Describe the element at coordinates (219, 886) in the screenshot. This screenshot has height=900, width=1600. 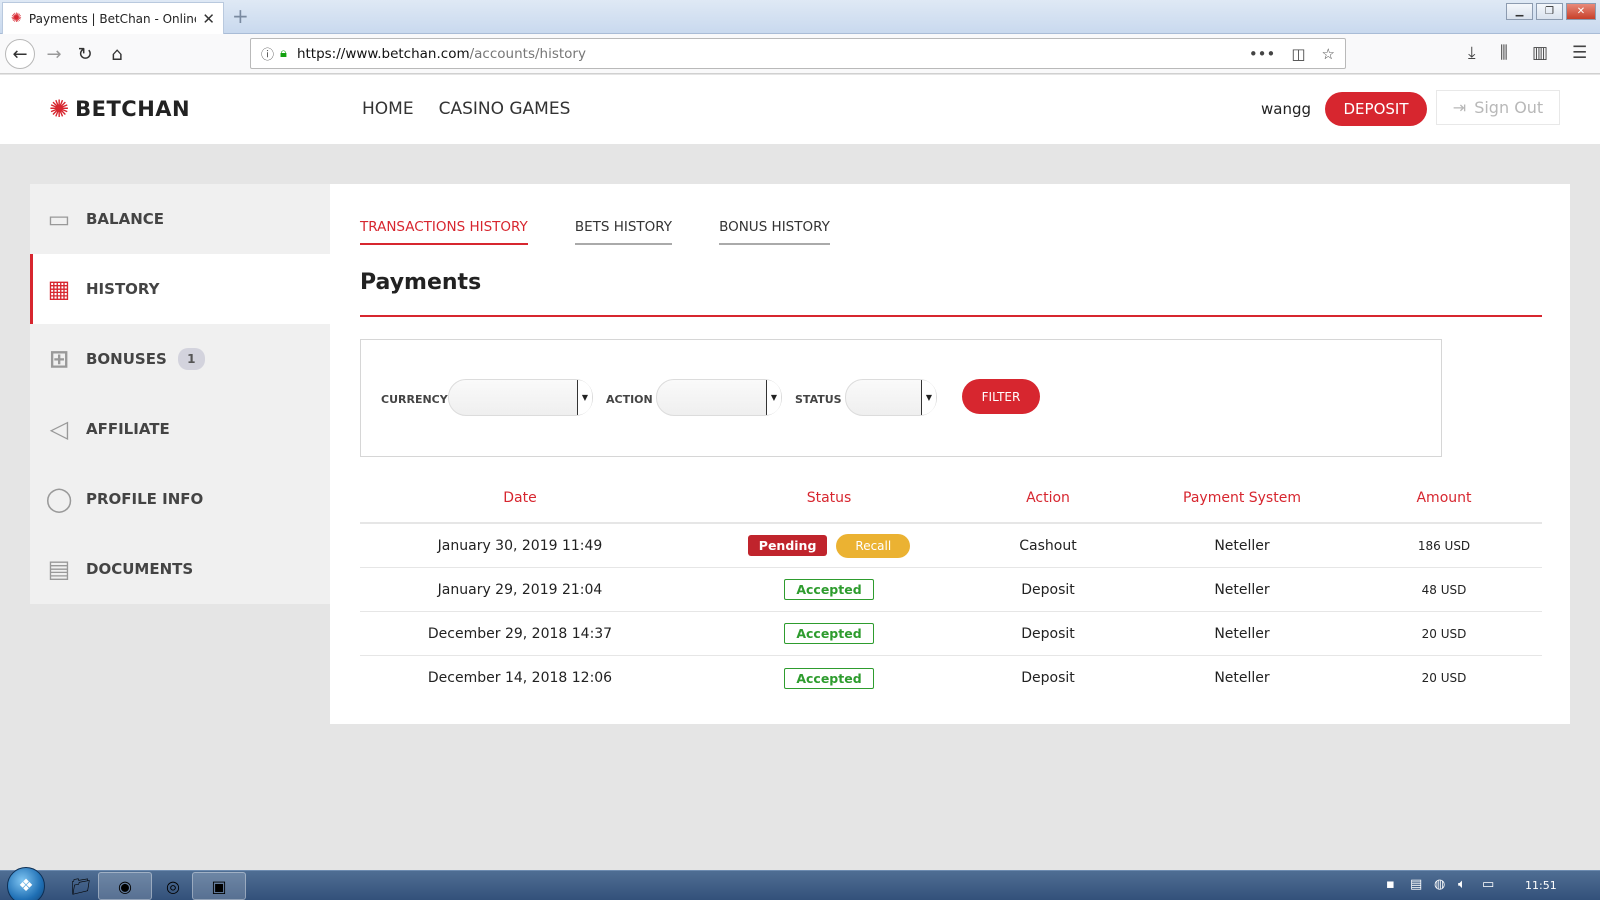
I see `remote-desktop-icon: ▣` at that location.